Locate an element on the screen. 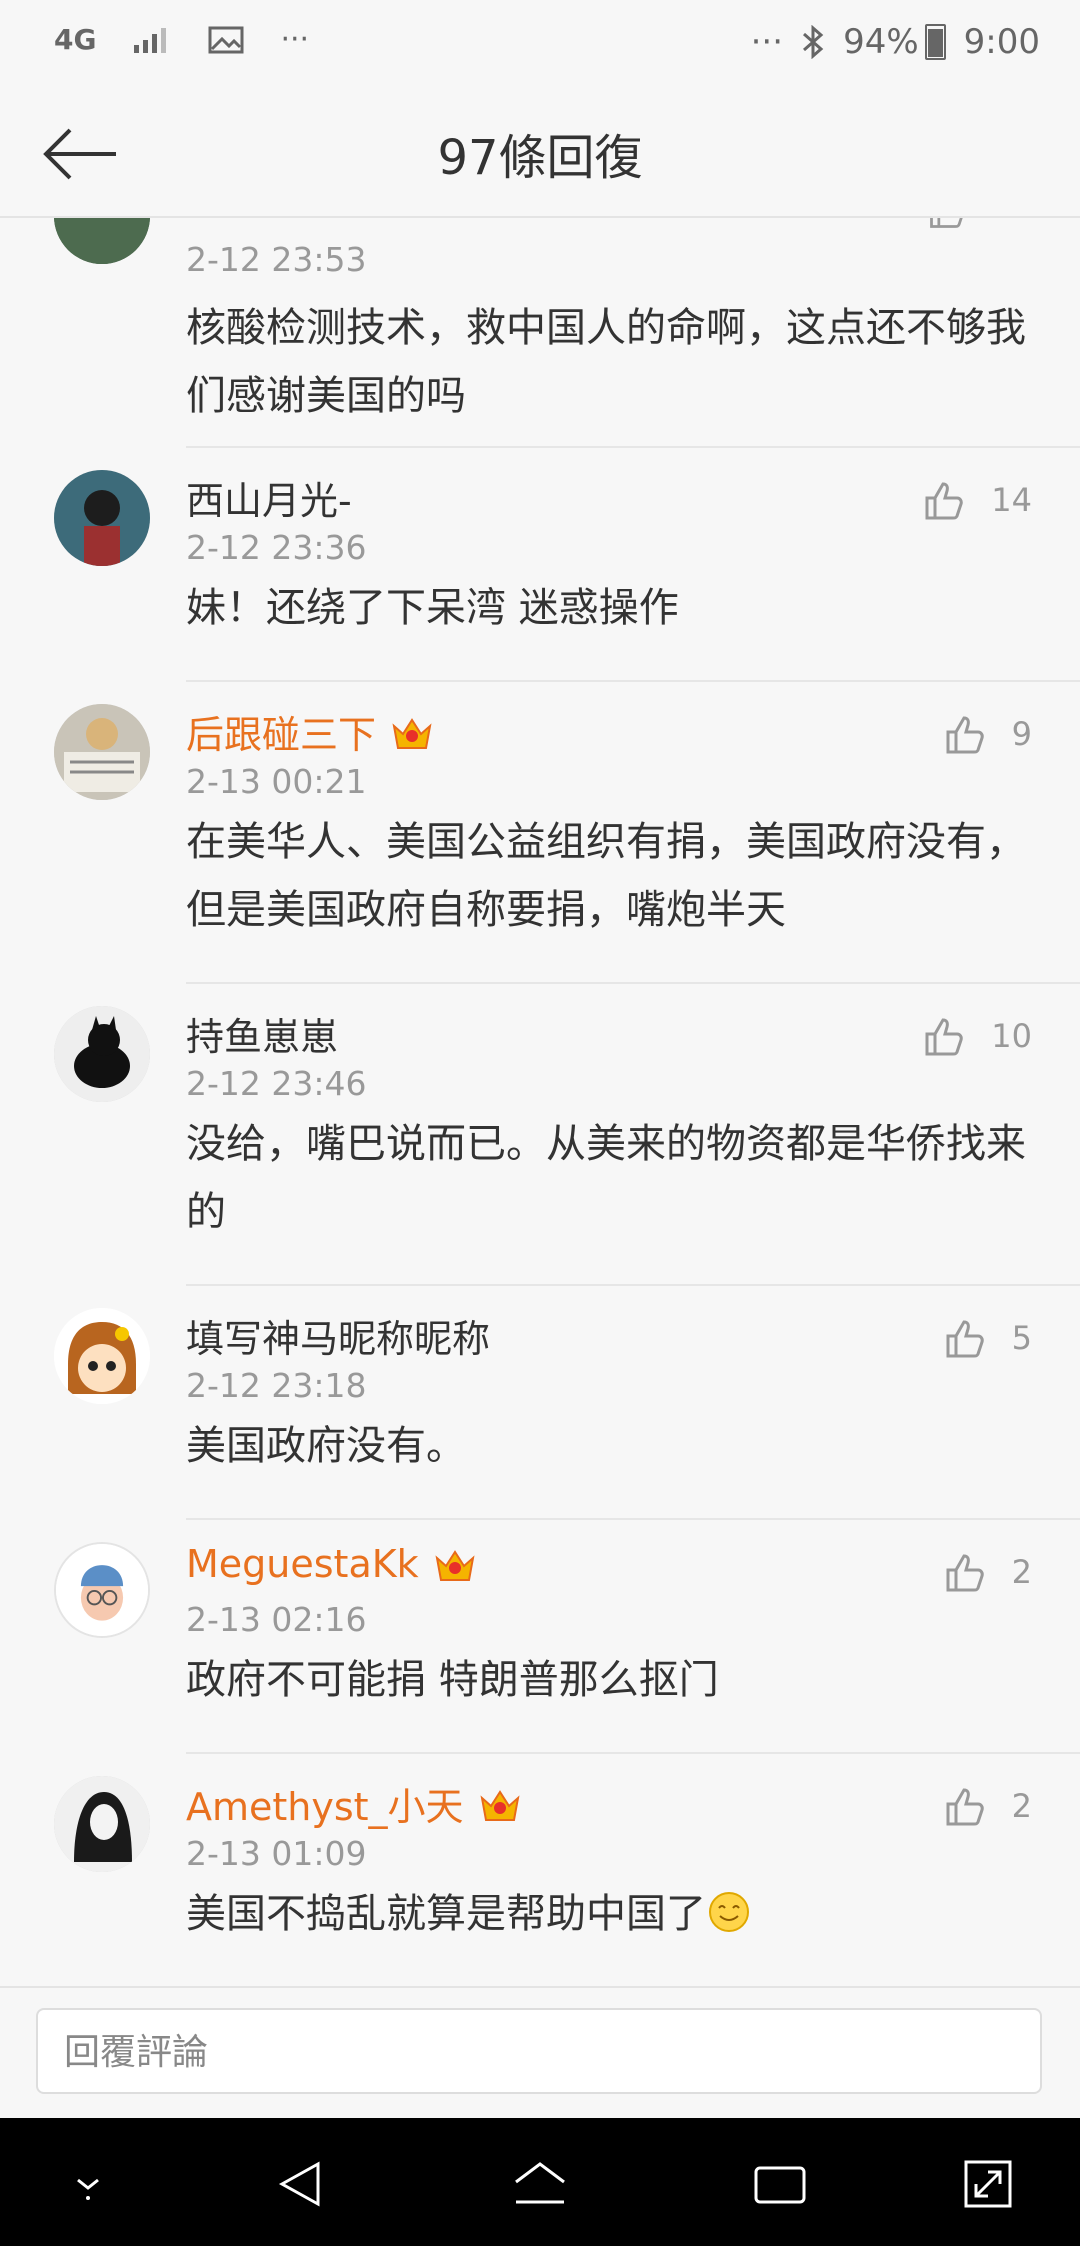 Image resolution: width=1080 pixels, height=2246 pixels. status-bar: 4G ··· ··· 94% 9:00 is located at coordinates (540, 45).